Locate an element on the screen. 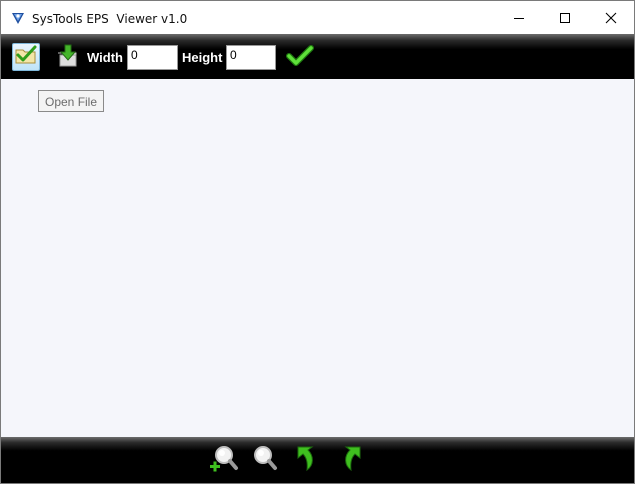  window-title: SysTools EPS Viewer v1.0 is located at coordinates (110, 19).